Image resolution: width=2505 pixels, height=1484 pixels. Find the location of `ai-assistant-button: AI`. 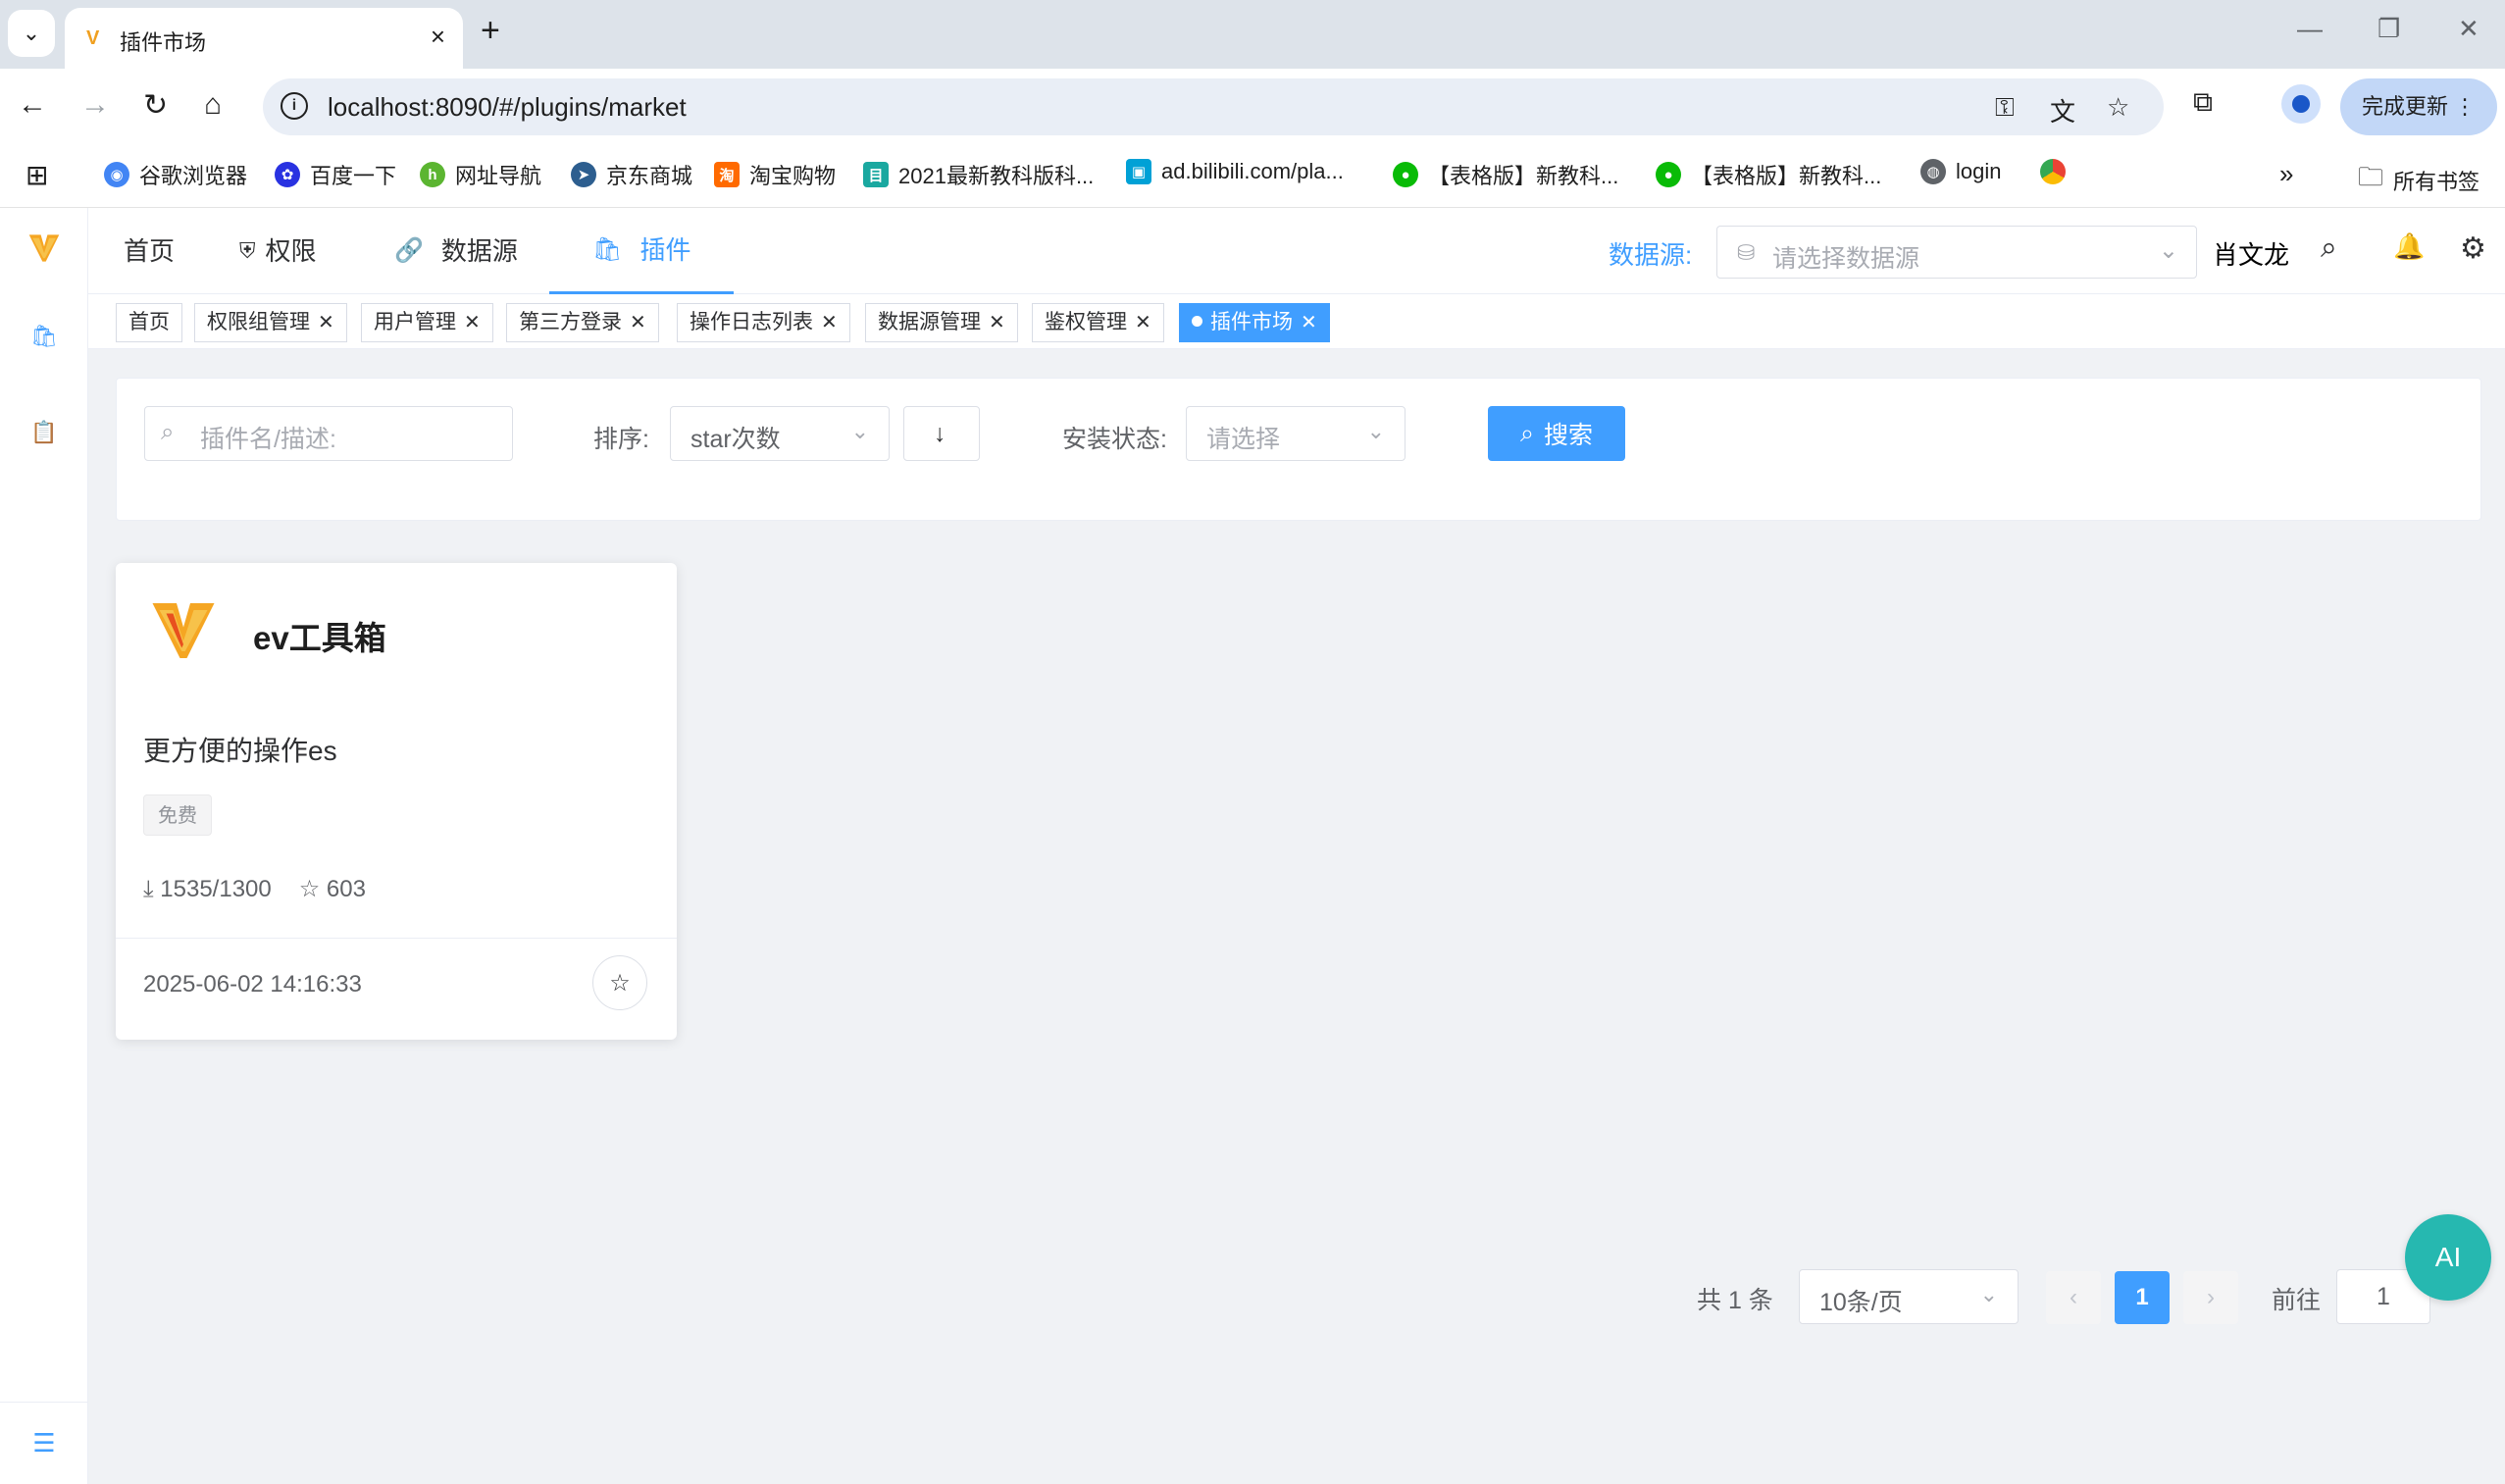

ai-assistant-button: AI is located at coordinates (2448, 1257).